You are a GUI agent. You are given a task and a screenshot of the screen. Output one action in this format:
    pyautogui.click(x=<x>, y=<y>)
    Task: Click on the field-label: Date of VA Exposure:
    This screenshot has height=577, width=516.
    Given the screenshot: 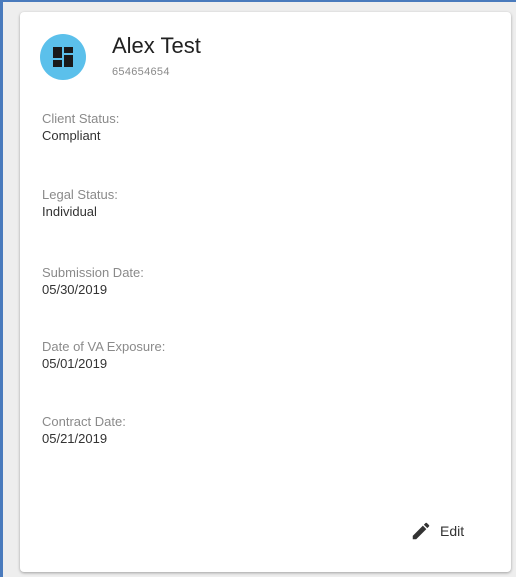 What is the action you would take?
    pyautogui.click(x=104, y=346)
    